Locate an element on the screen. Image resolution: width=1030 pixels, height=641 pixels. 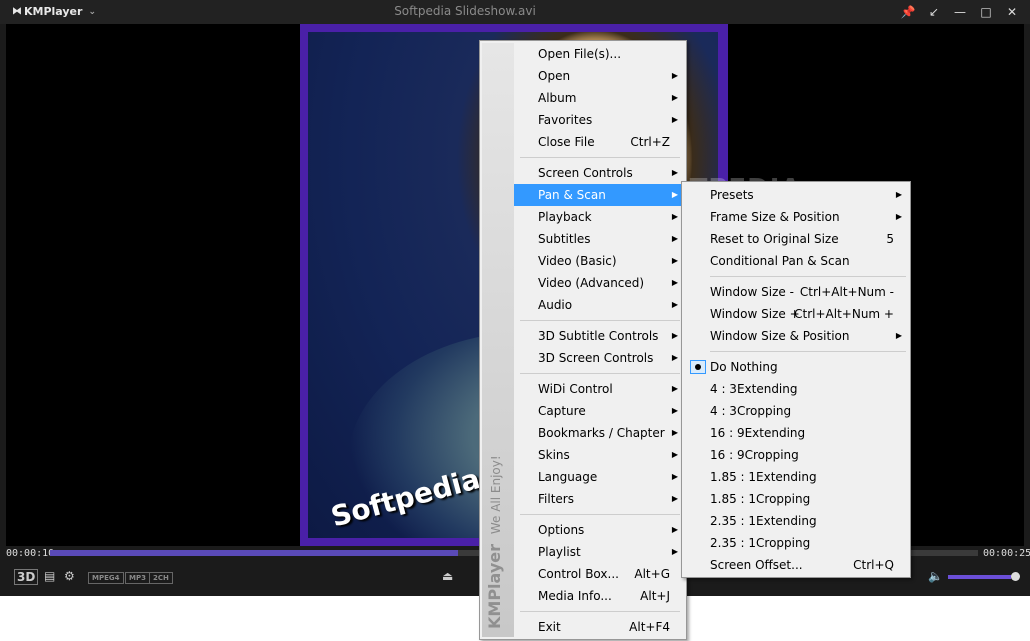
submenu-item-16-9cropping: 16 : 9Cropping is located at coordinates (797, 455).